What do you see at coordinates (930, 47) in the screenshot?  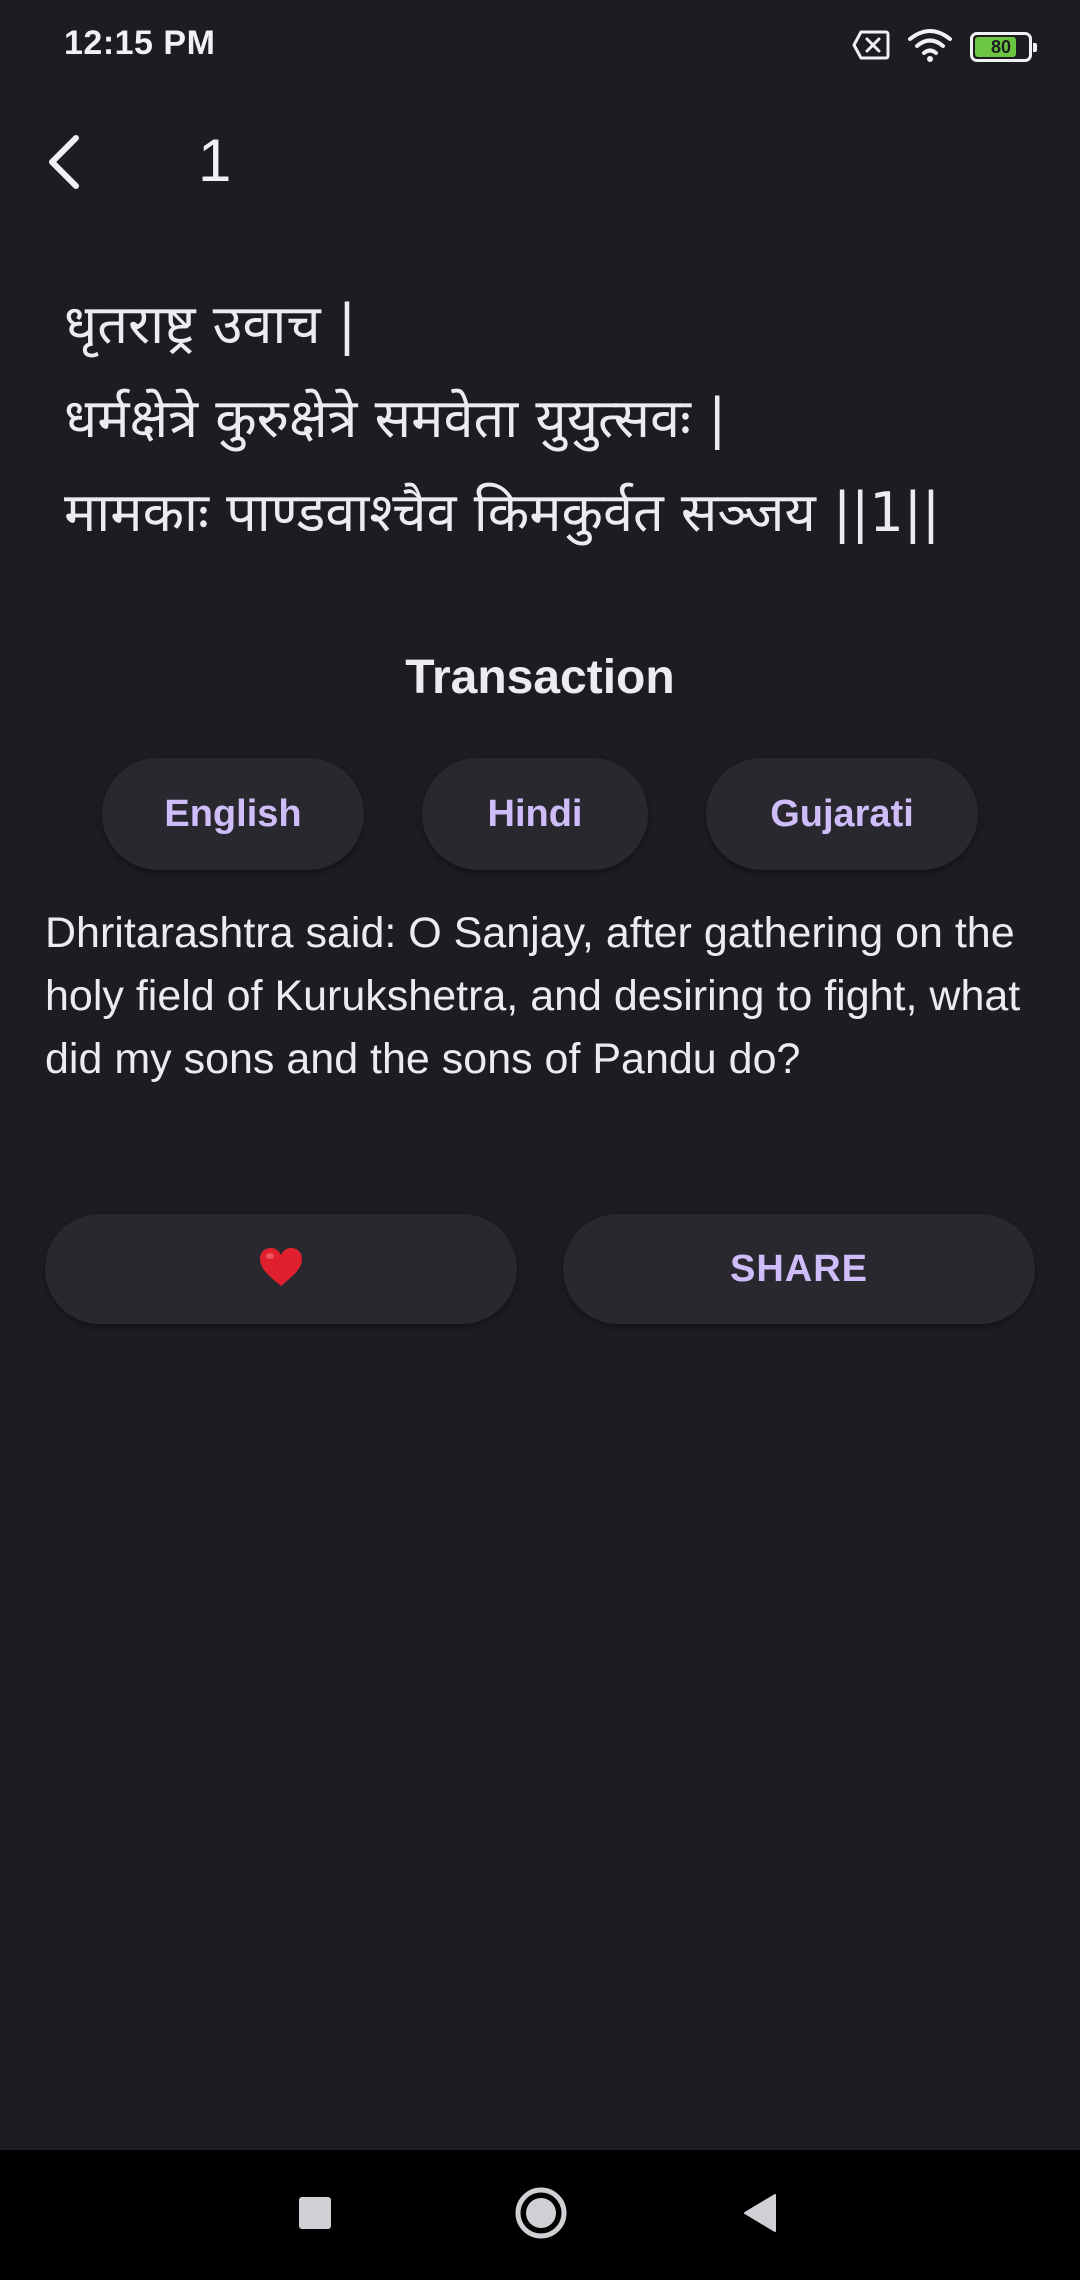 I see `wifi-icon` at bounding box center [930, 47].